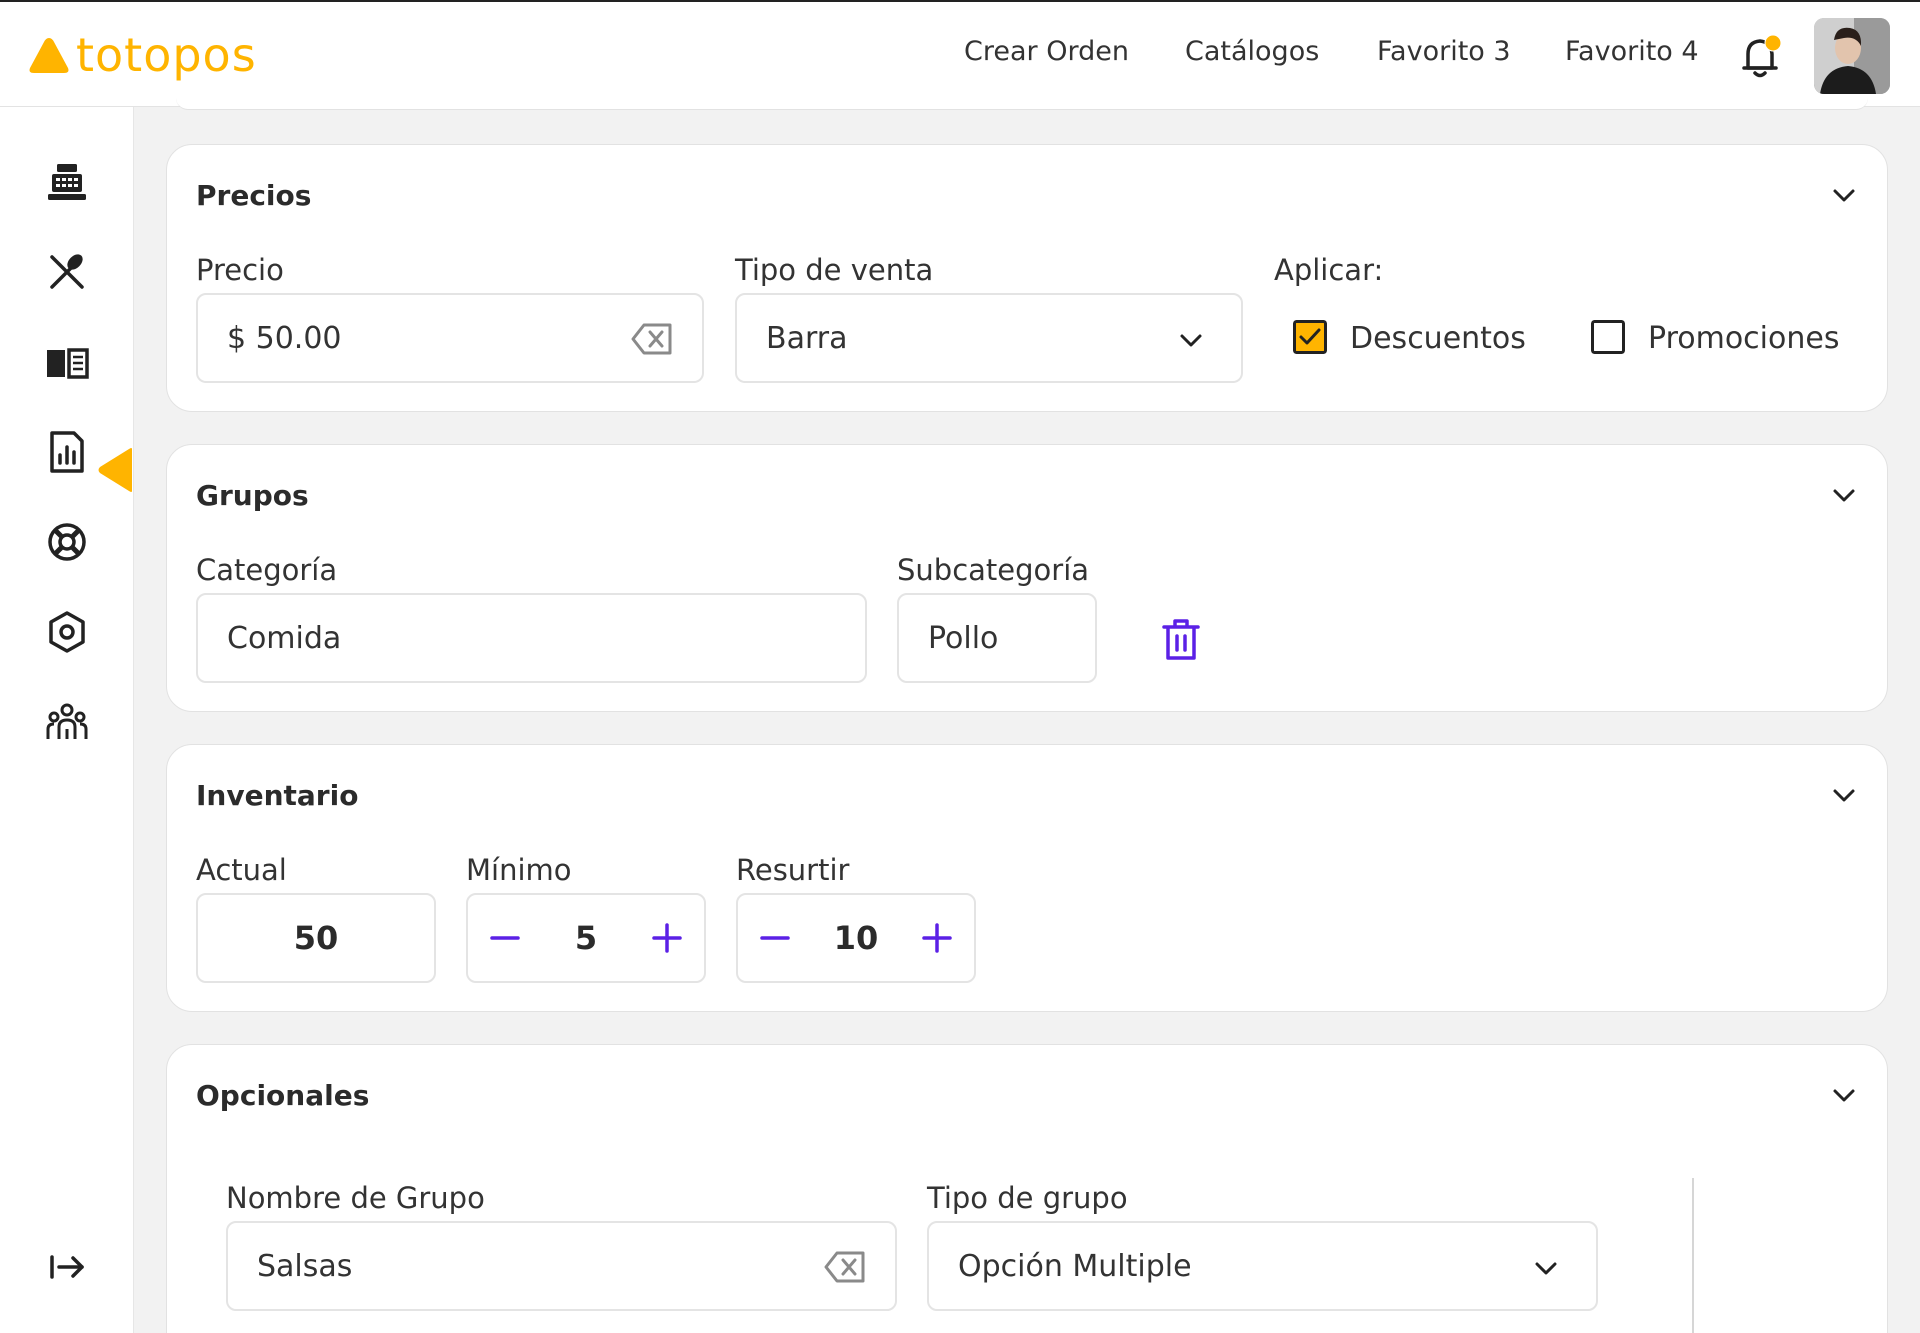 The image size is (1920, 1333). I want to click on nav-favorito-3: Favorito 3, so click(1444, 51).